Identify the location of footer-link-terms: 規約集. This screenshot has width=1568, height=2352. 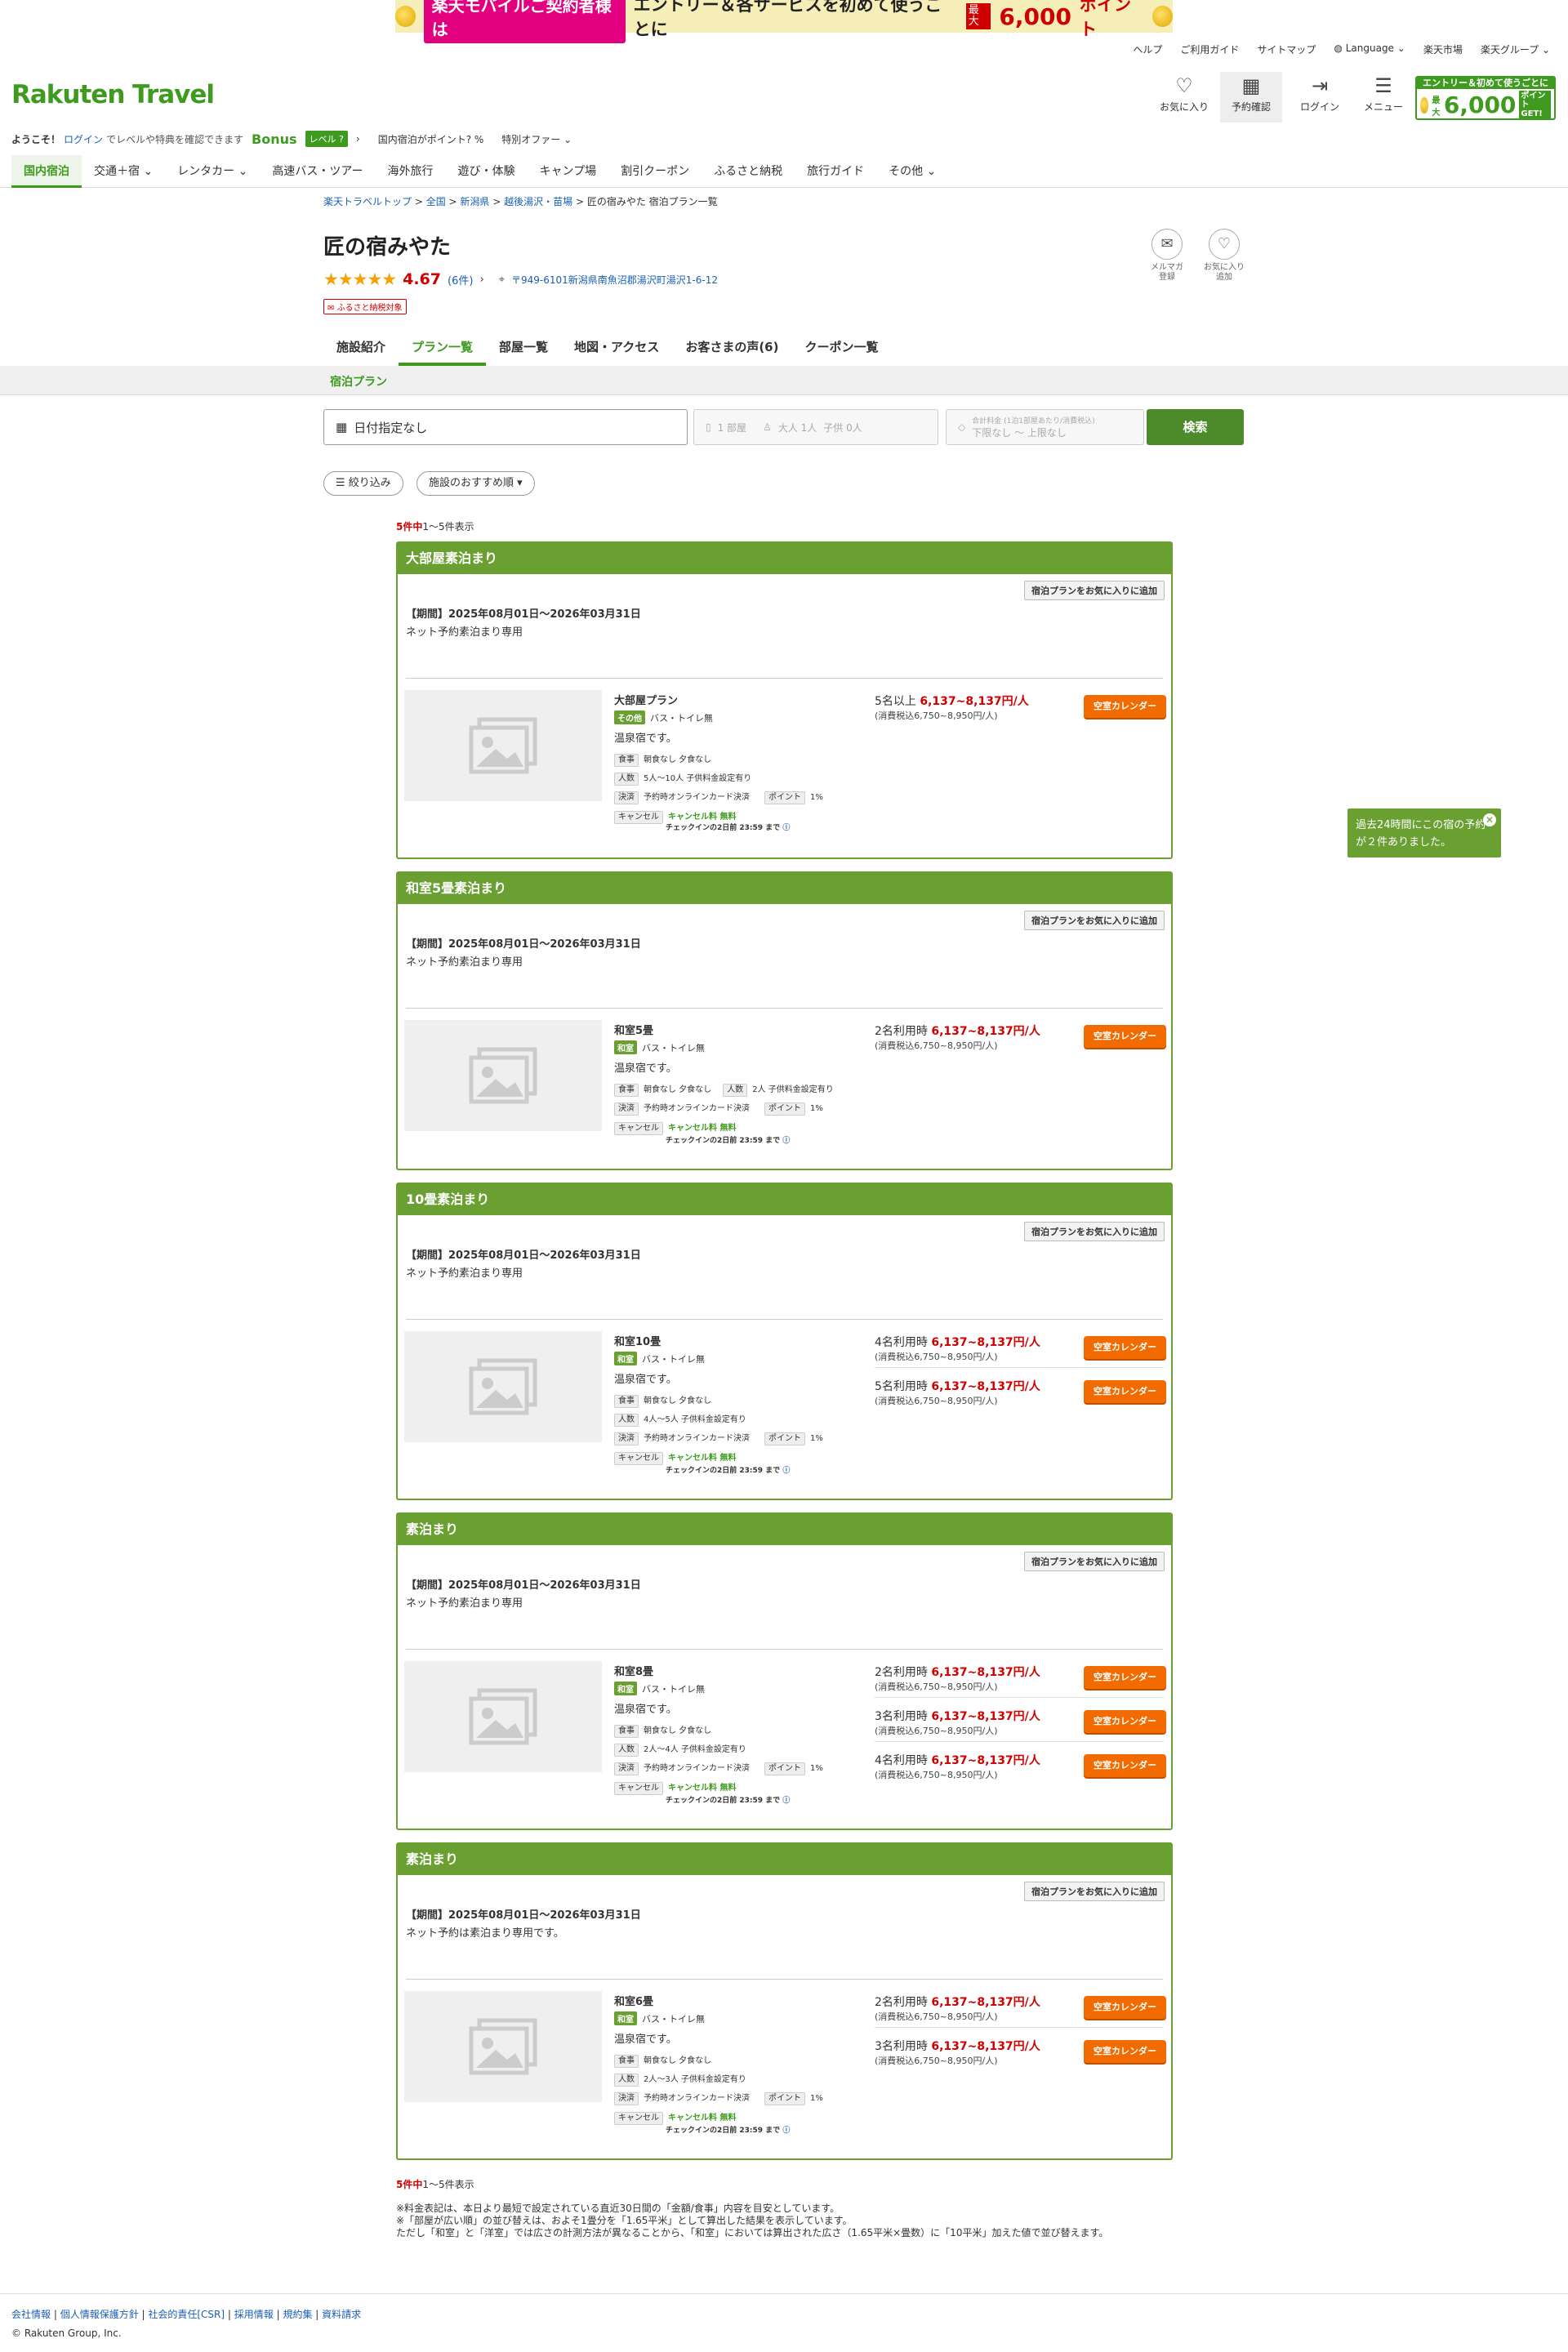
(297, 2314).